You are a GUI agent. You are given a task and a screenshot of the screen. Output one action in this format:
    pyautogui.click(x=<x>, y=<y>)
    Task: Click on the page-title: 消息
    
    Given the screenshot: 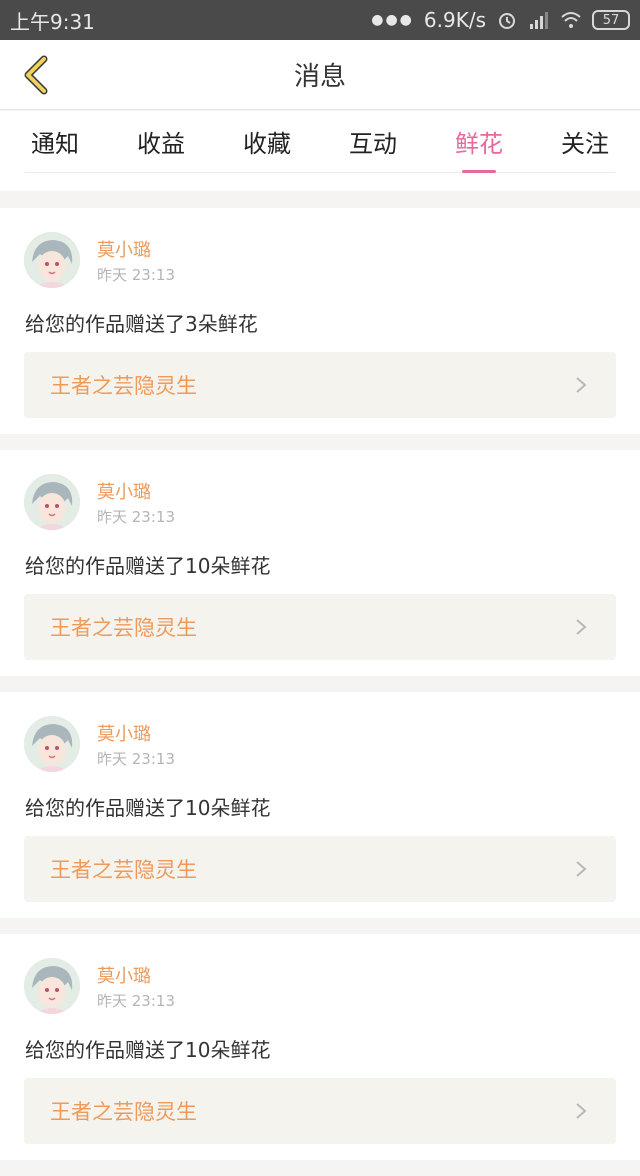 What is the action you would take?
    pyautogui.click(x=319, y=77)
    